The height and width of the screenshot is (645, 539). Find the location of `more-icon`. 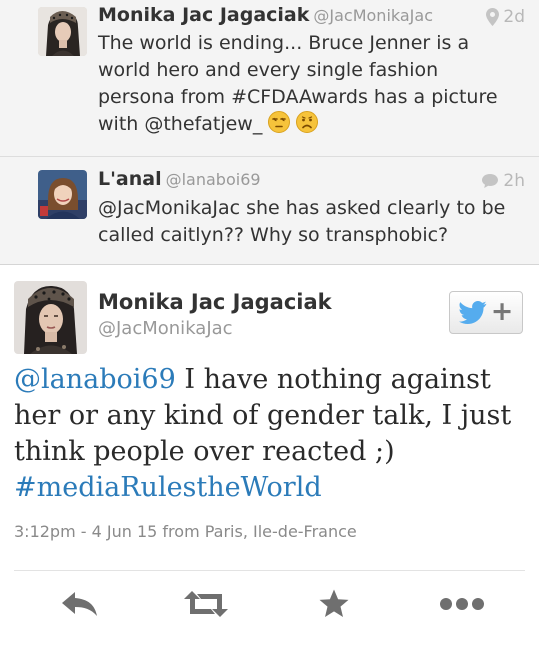

more-icon is located at coordinates (462, 604).